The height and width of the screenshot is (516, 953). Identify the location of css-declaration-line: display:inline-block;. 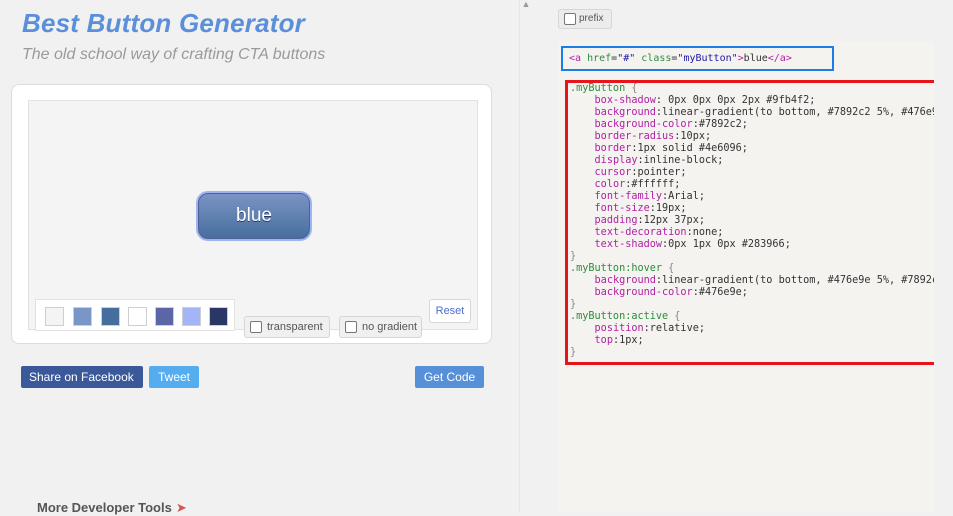
(659, 160).